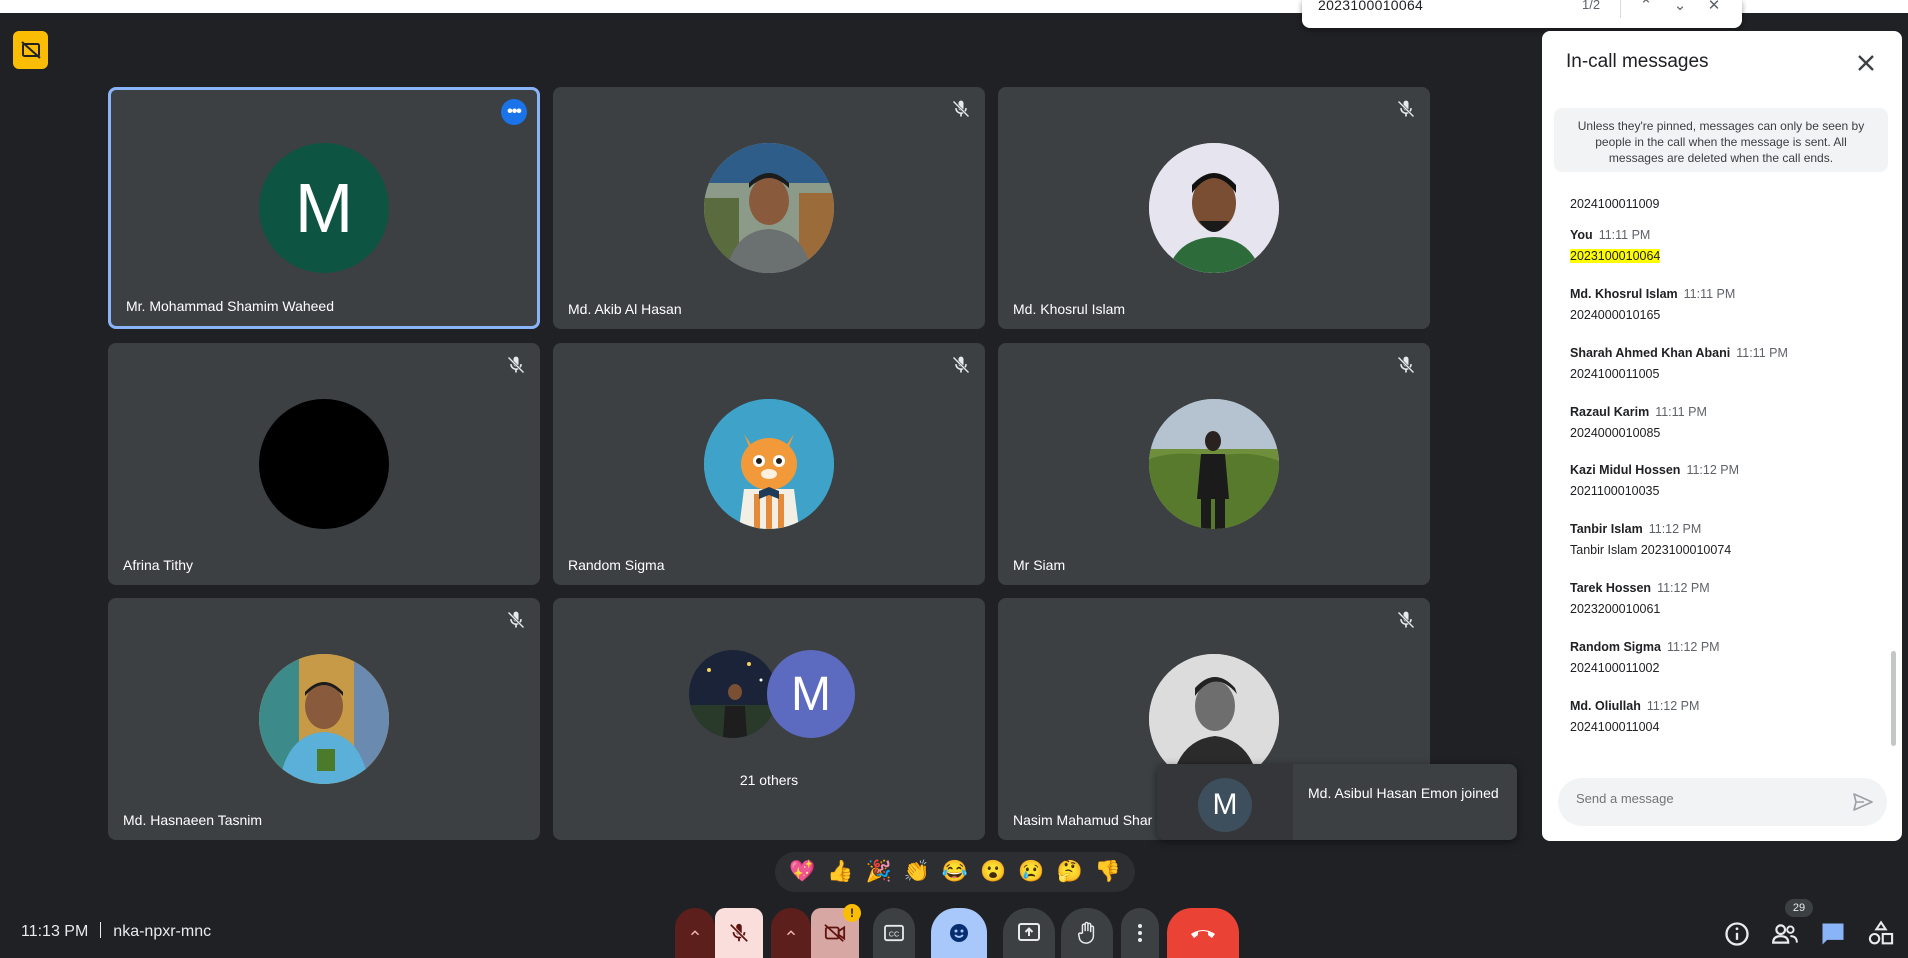 The height and width of the screenshot is (958, 1908). Describe the element at coordinates (1606, 529) in the screenshot. I see `message-sender: Tanbir Islam` at that location.